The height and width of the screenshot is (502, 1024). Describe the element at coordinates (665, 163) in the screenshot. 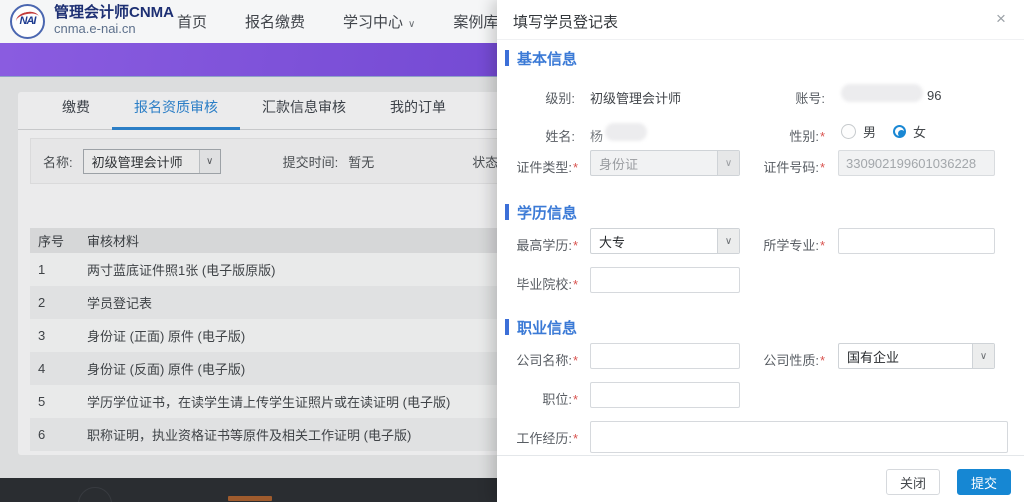

I see `id-type-select: 身份证 ∨` at that location.